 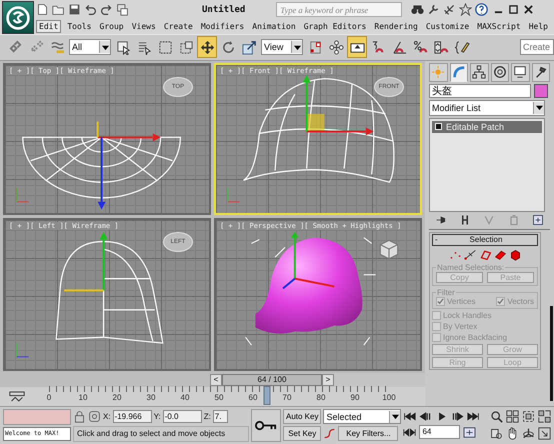 What do you see at coordinates (425, 416) in the screenshot?
I see `previous-frame-icon` at bounding box center [425, 416].